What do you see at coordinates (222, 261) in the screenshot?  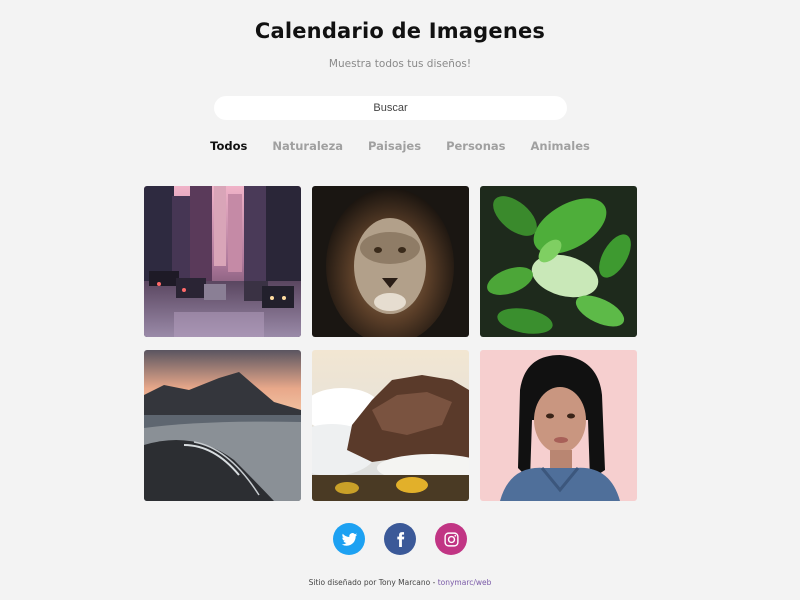 I see `gallery-image-city` at bounding box center [222, 261].